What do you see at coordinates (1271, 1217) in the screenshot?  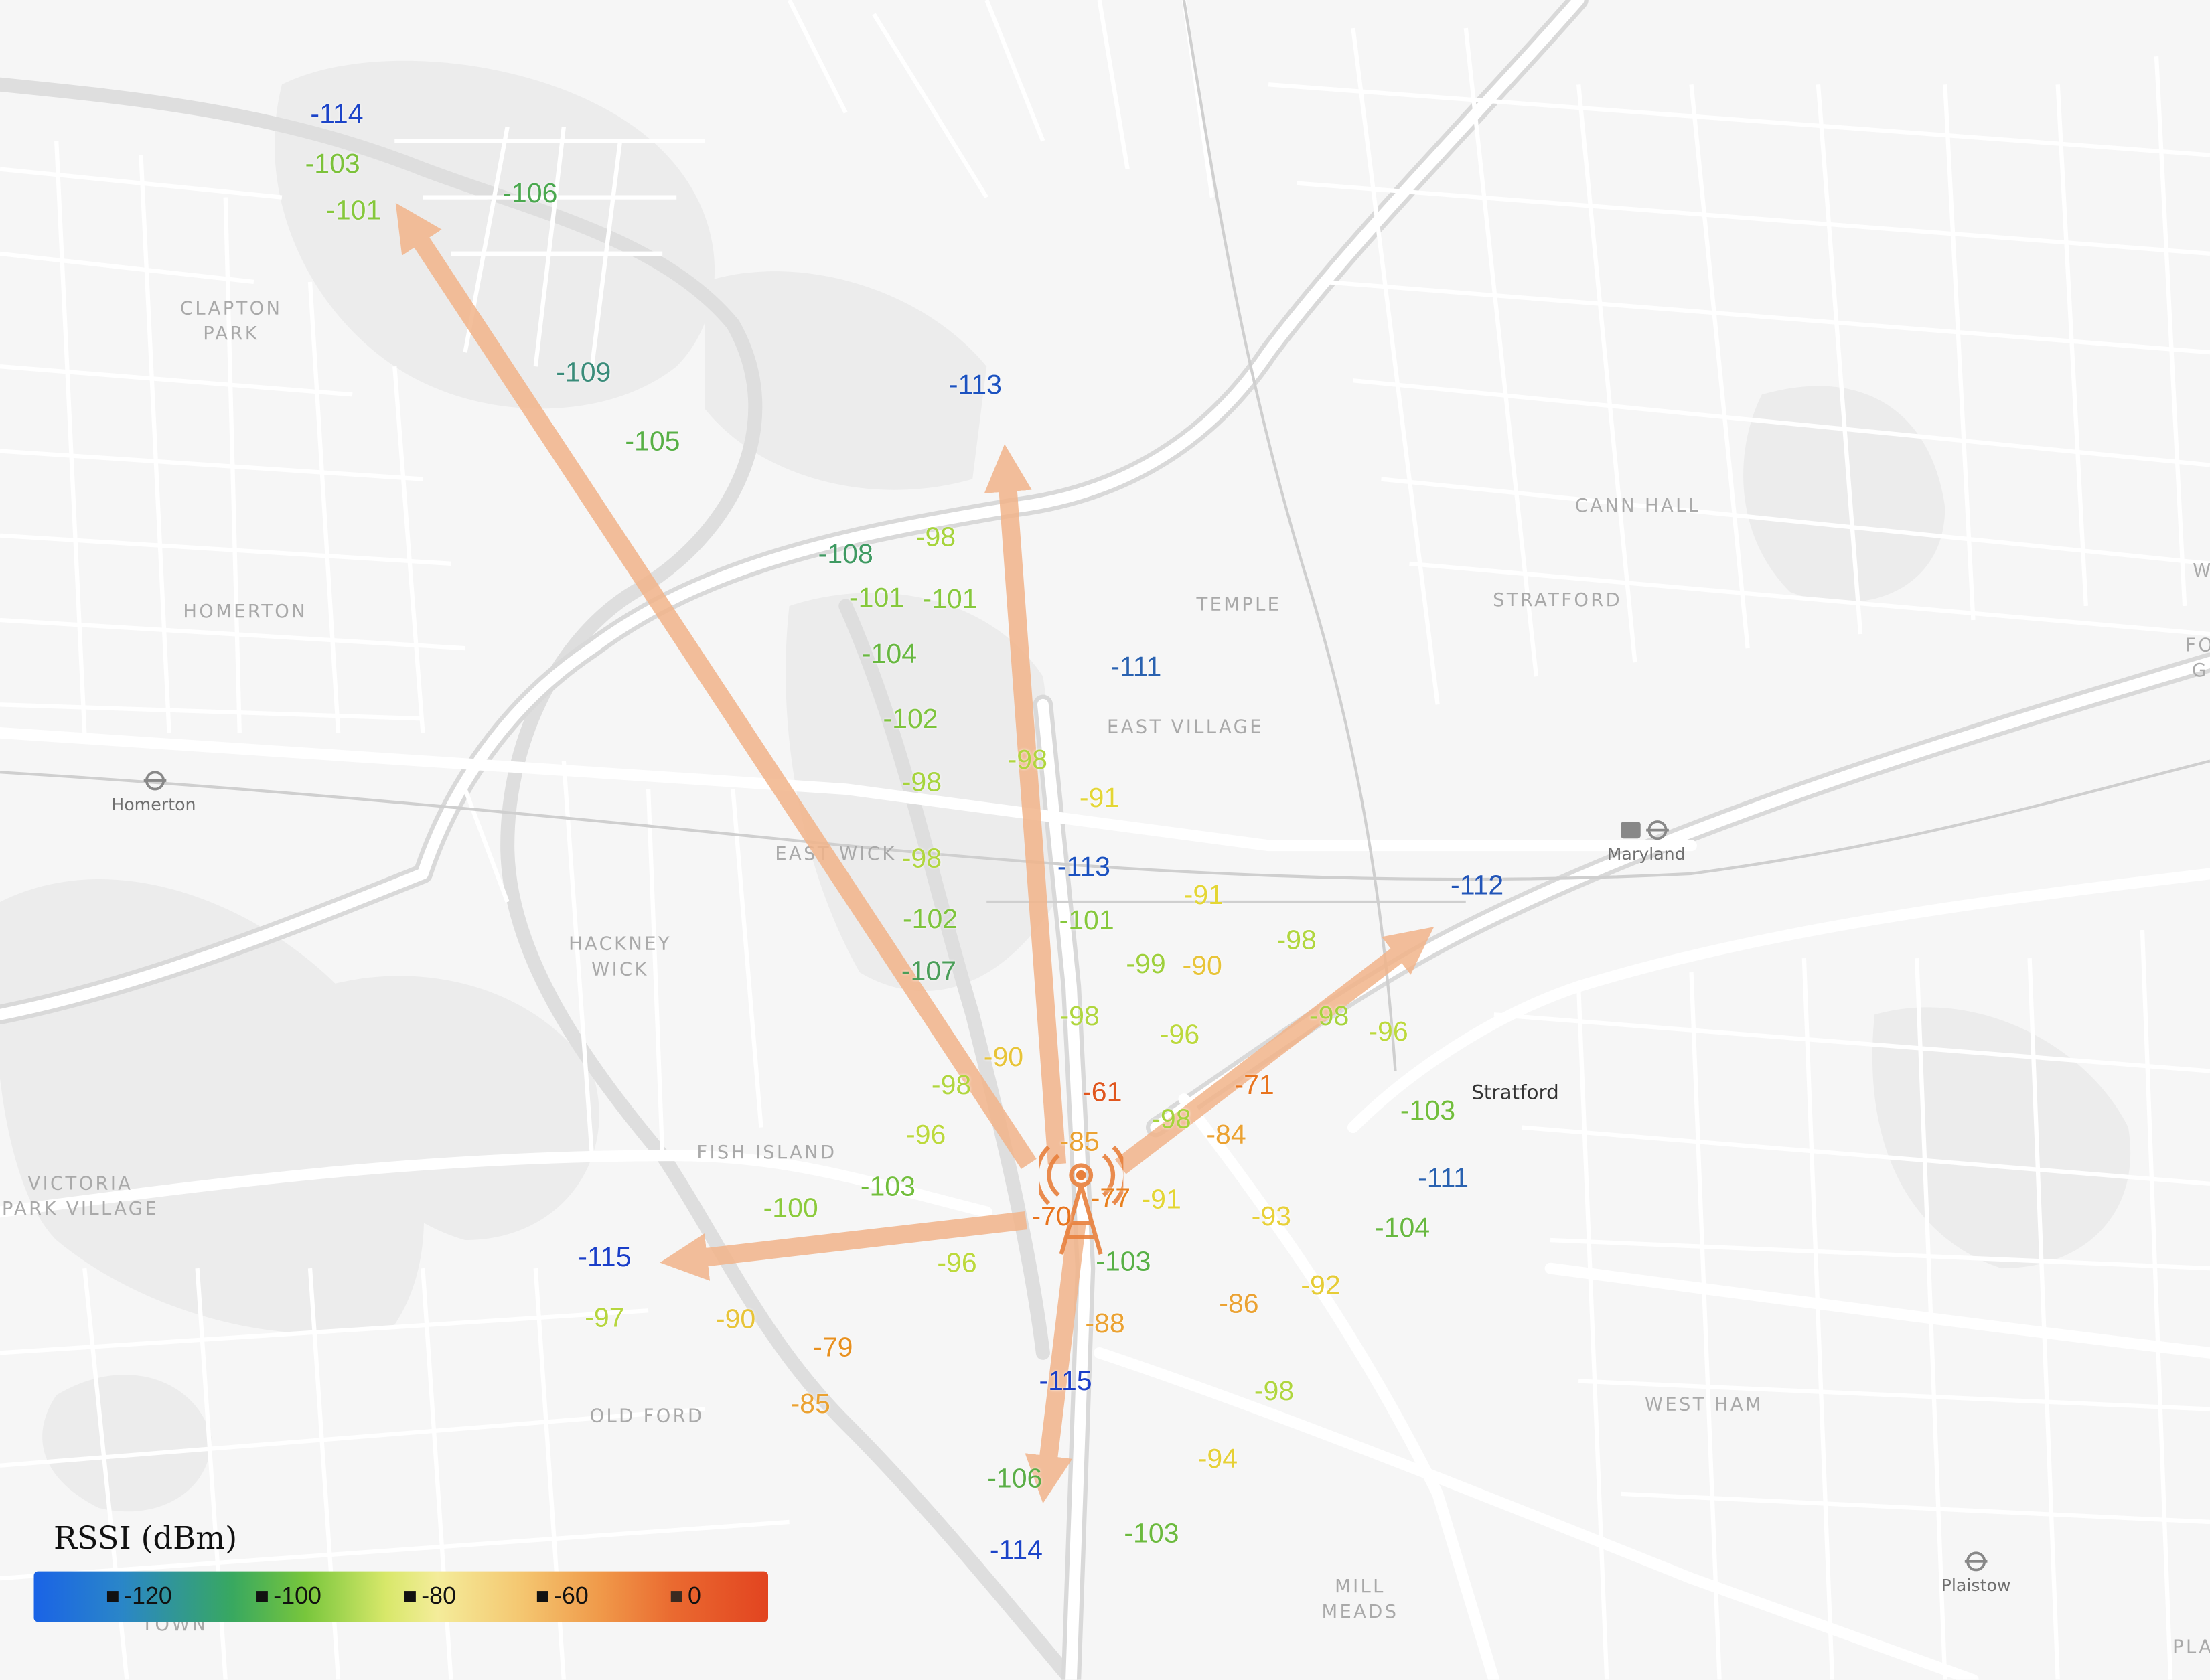 I see `rssi-reading: -93` at bounding box center [1271, 1217].